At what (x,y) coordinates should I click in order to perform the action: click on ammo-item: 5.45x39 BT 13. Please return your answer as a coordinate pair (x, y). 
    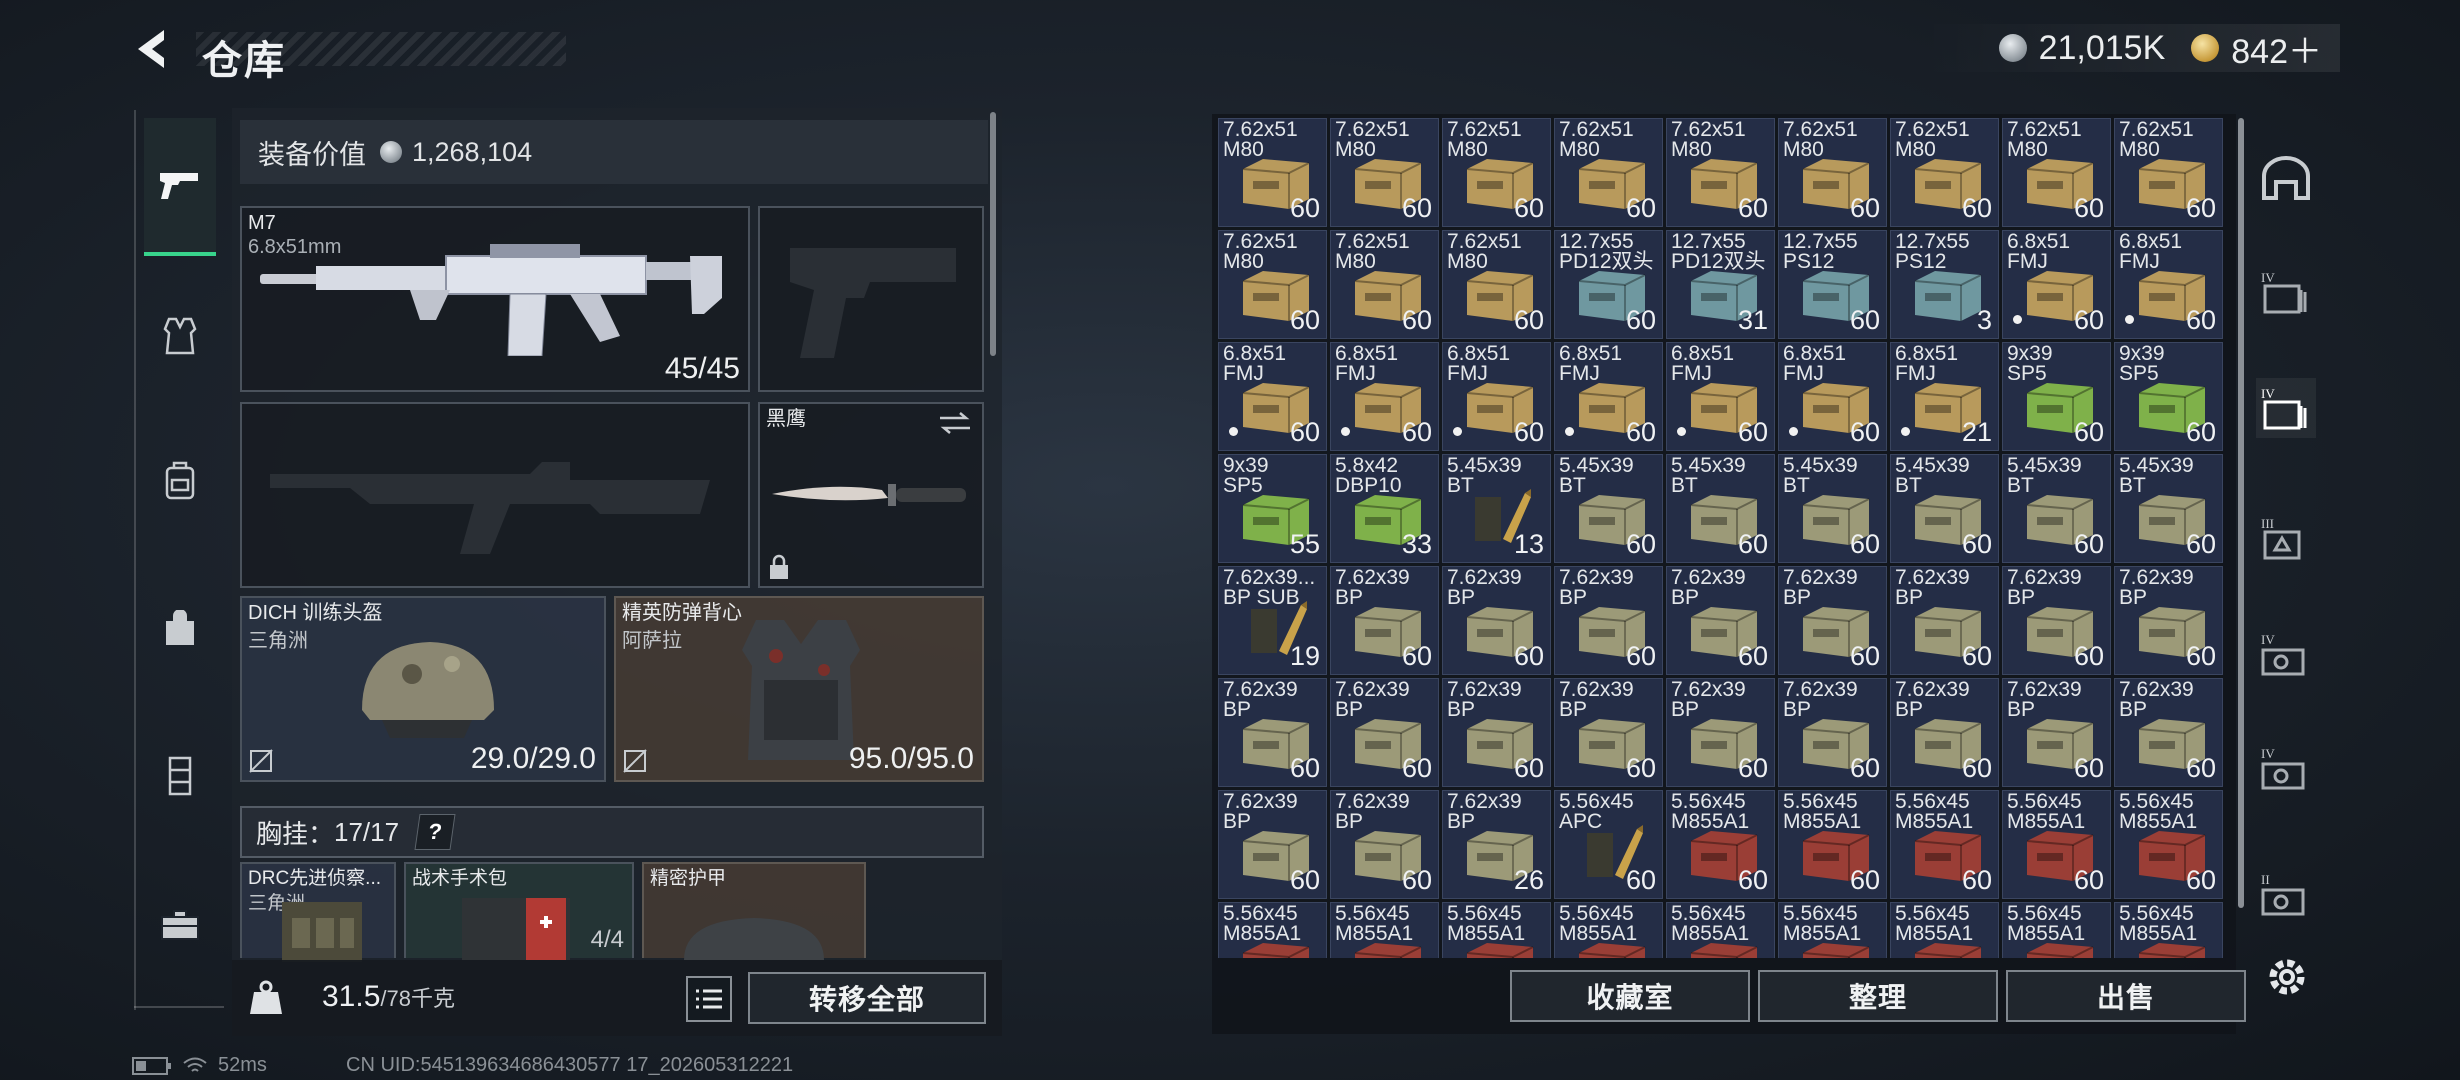
    Looking at the image, I should click on (1496, 508).